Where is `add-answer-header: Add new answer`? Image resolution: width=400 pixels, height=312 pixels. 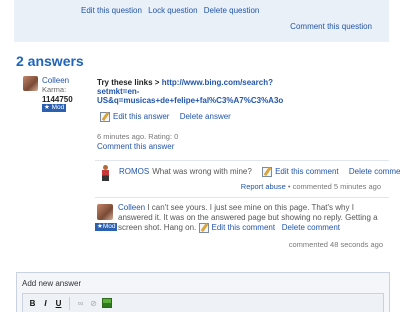 add-answer-header: Add new answer is located at coordinates (52, 283).